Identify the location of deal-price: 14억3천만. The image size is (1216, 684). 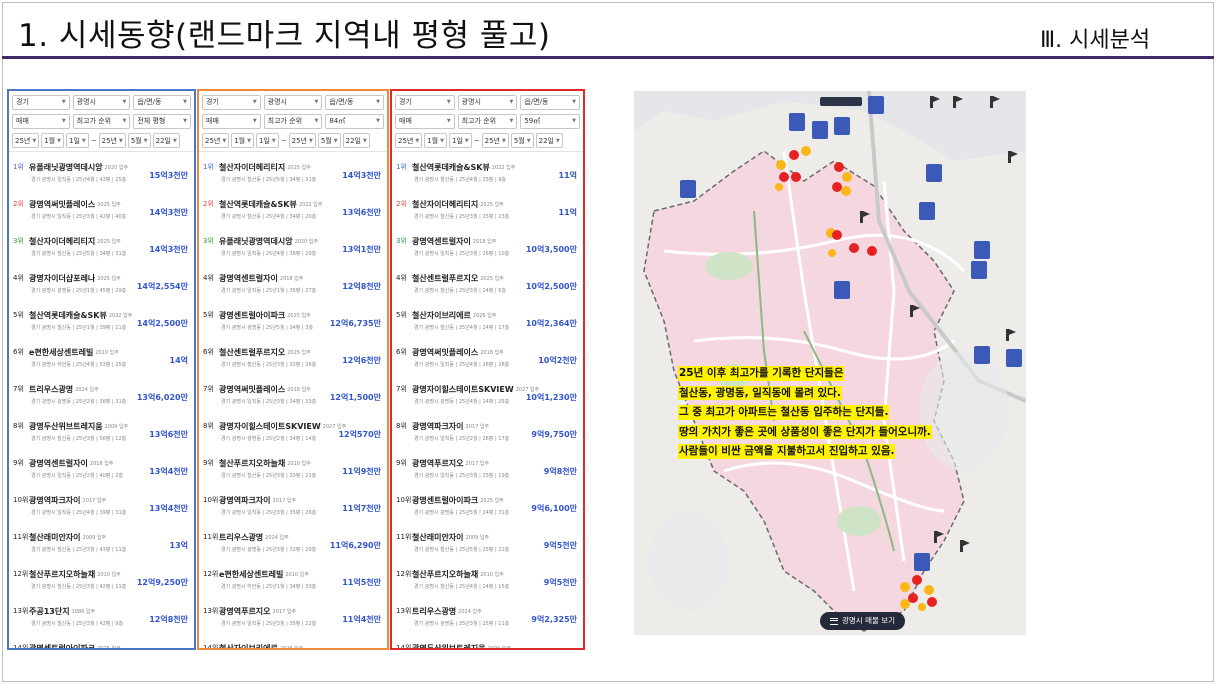
(361, 175).